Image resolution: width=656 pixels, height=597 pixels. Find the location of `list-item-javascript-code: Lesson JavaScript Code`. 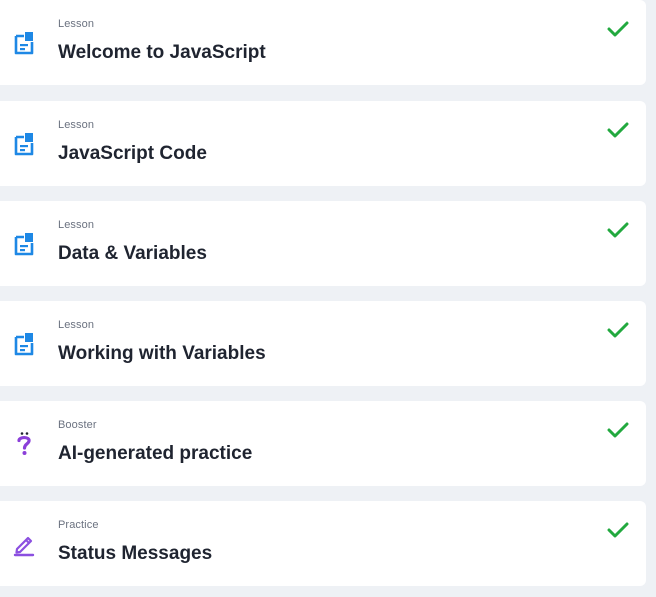

list-item-javascript-code: Lesson JavaScript Code is located at coordinates (323, 143).